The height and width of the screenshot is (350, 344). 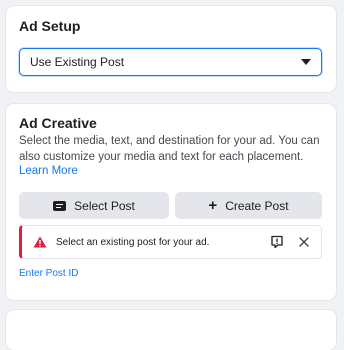 What do you see at coordinates (48, 273) in the screenshot?
I see `enter-post-id-link: Enter Post ID` at bounding box center [48, 273].